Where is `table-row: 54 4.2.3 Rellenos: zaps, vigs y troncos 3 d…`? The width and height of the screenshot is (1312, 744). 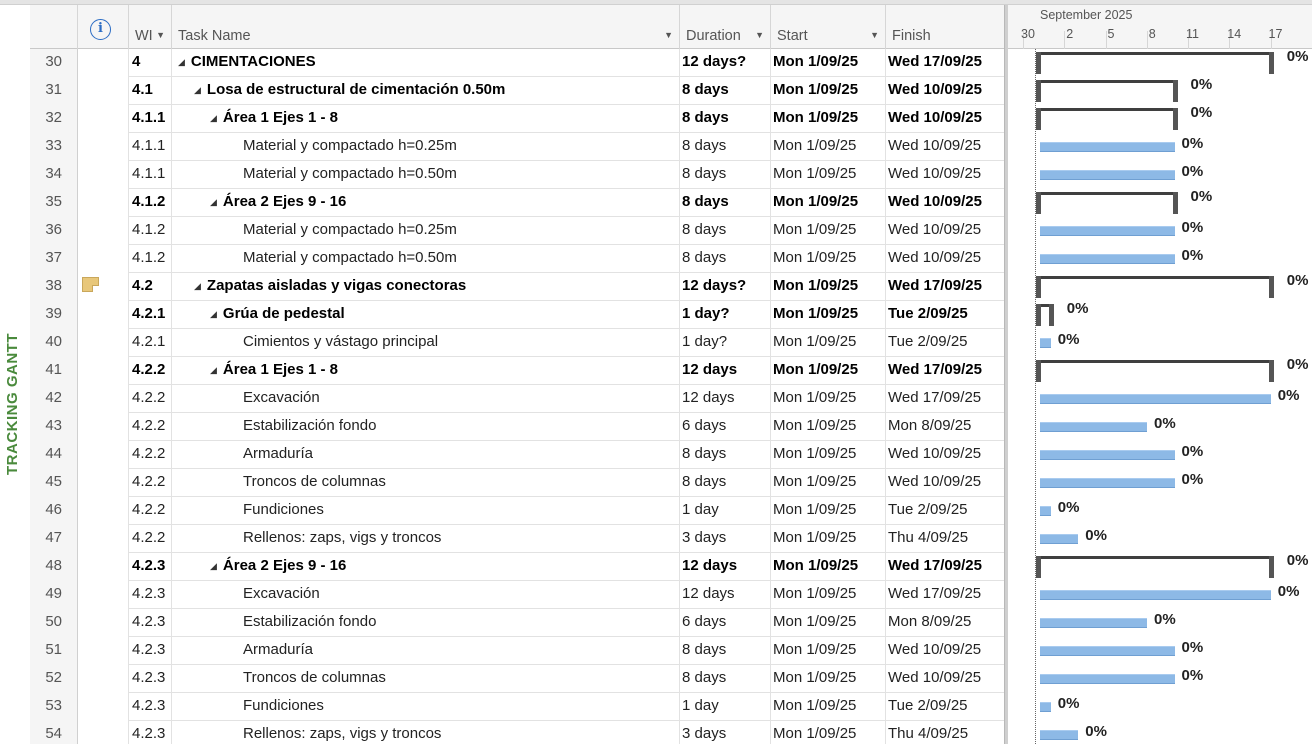 table-row: 54 4.2.3 Rellenos: zaps, vigs y troncos 3 d… is located at coordinates (517, 732).